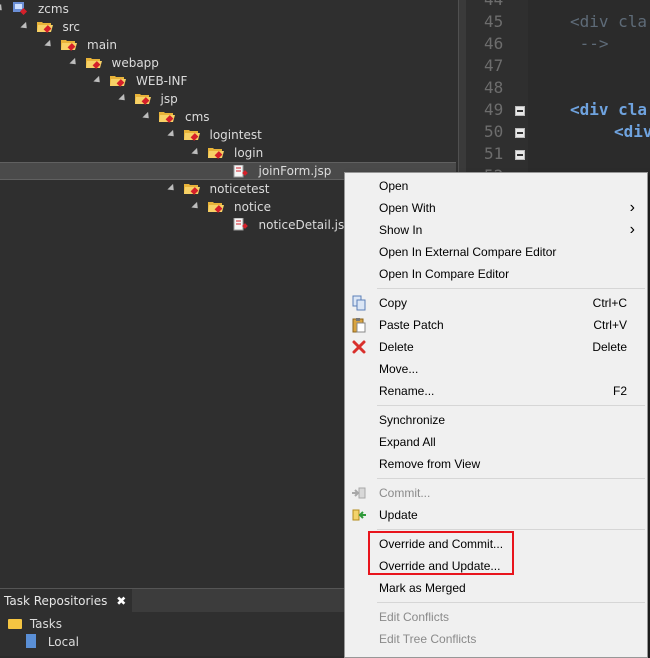 This screenshot has height=658, width=650. Describe the element at coordinates (359, 303) in the screenshot. I see `copy-icon` at that location.